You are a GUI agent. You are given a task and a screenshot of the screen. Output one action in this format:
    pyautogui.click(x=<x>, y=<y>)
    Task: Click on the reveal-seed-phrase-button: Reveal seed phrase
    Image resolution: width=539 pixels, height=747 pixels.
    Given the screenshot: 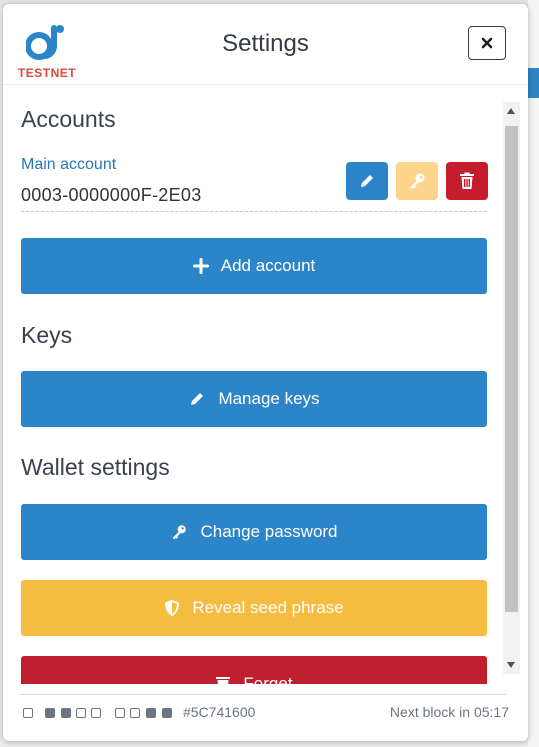 What is the action you would take?
    pyautogui.click(x=254, y=608)
    